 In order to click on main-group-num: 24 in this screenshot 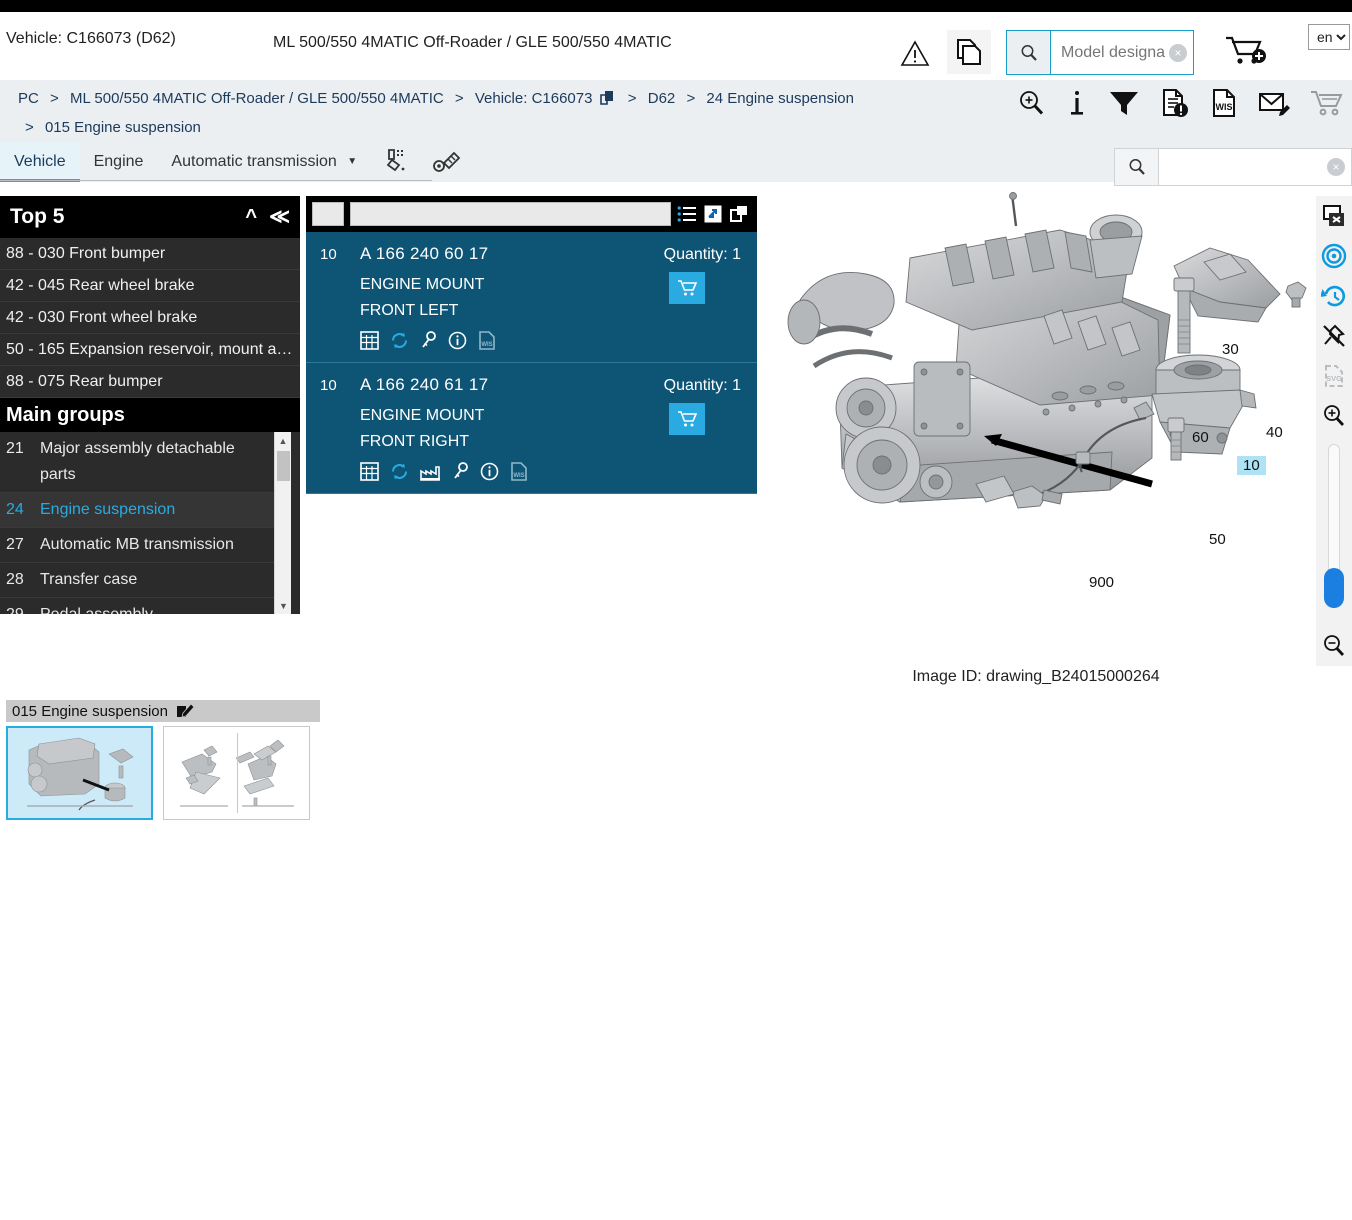, I will do `click(15, 509)`.